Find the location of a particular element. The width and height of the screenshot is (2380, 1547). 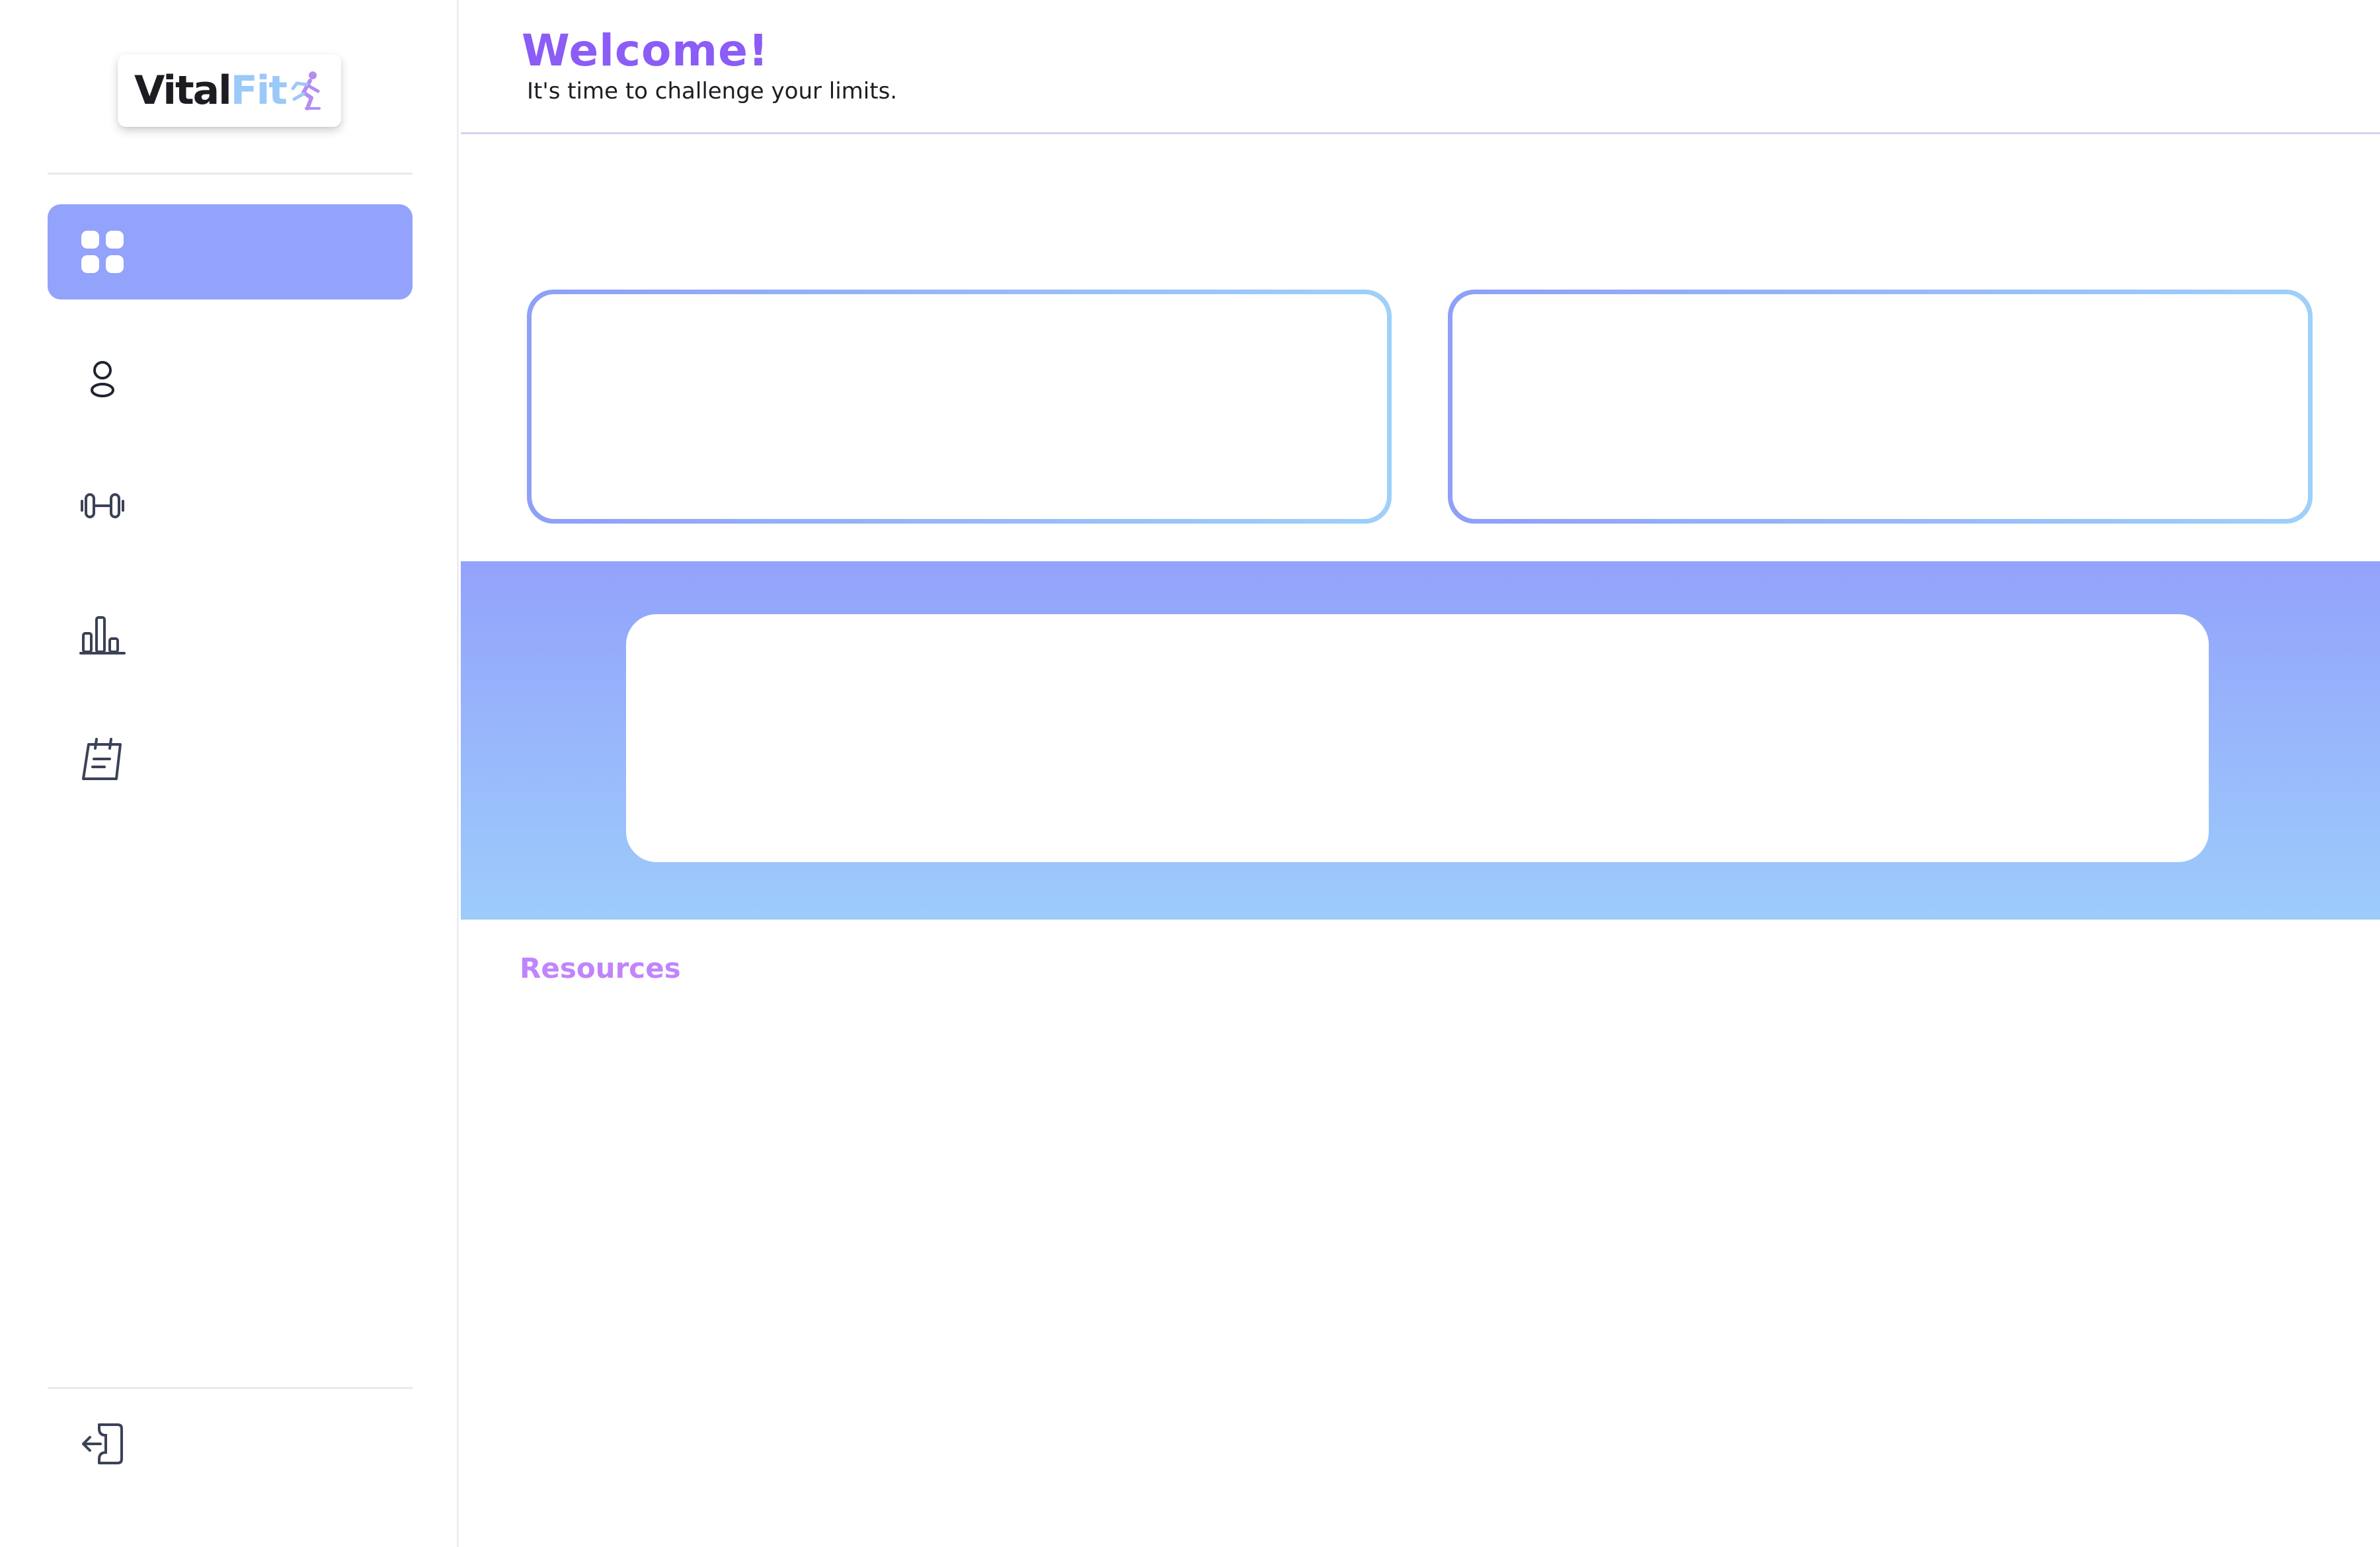

summary-card-left is located at coordinates (959, 407).